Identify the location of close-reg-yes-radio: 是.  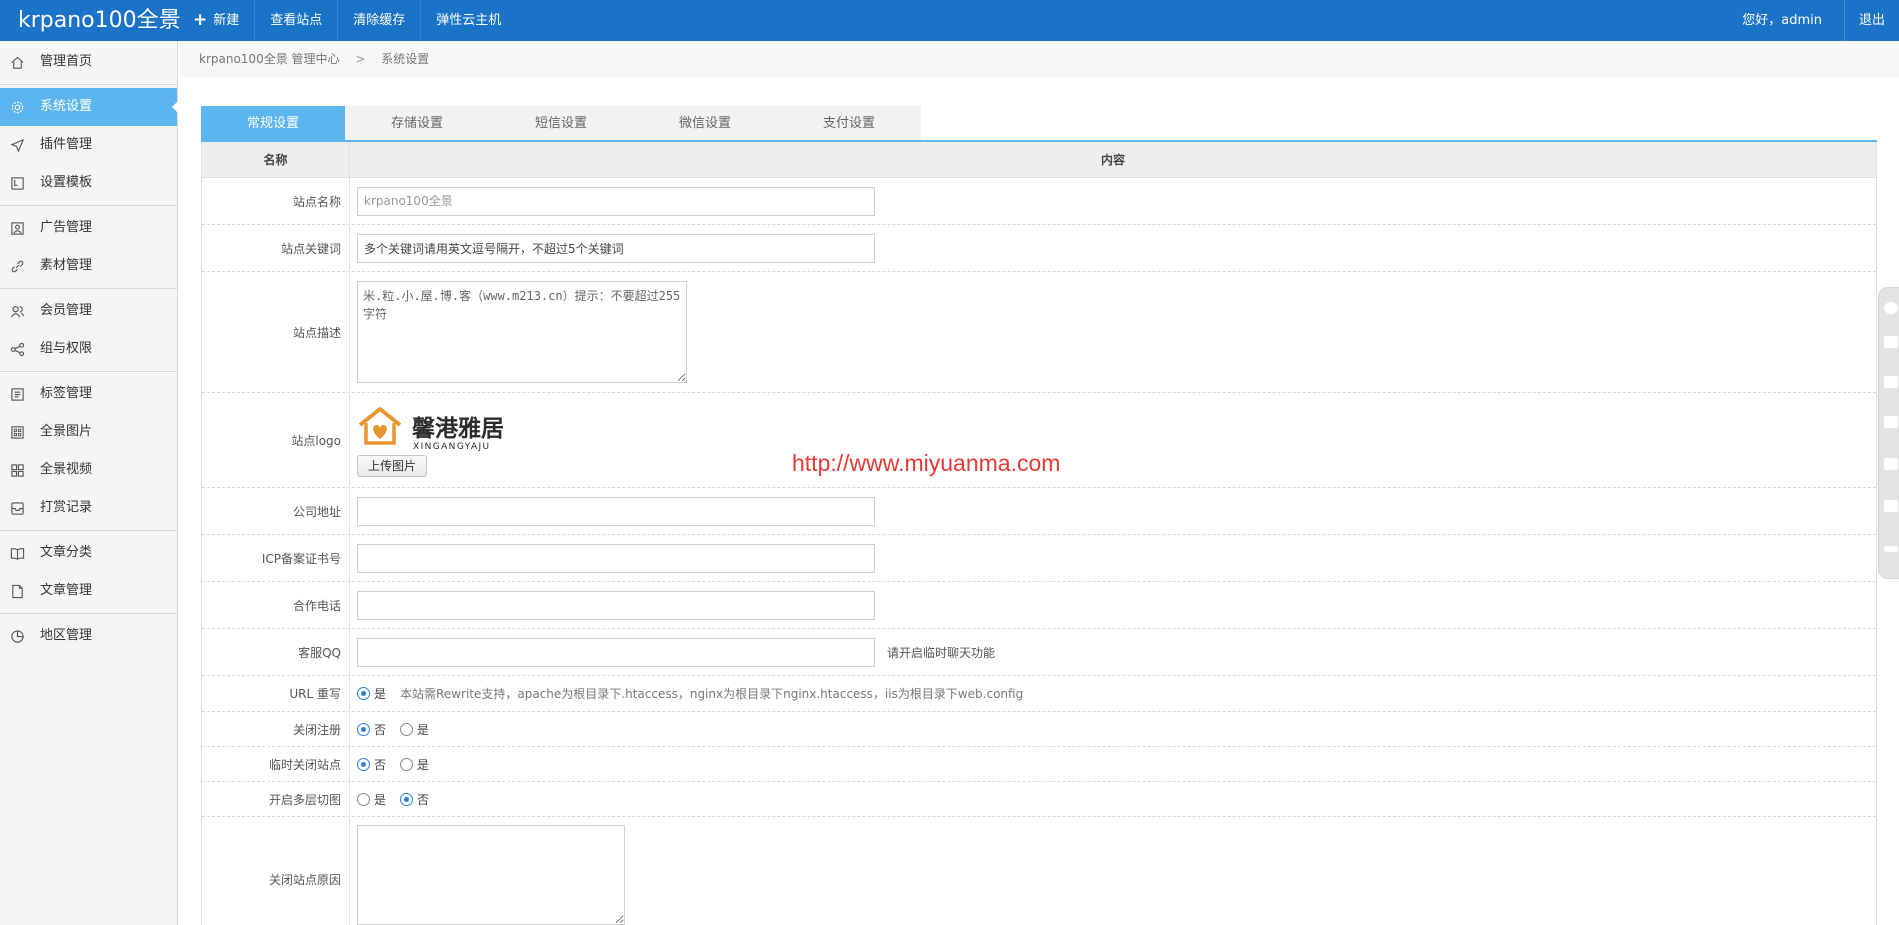
(414, 729).